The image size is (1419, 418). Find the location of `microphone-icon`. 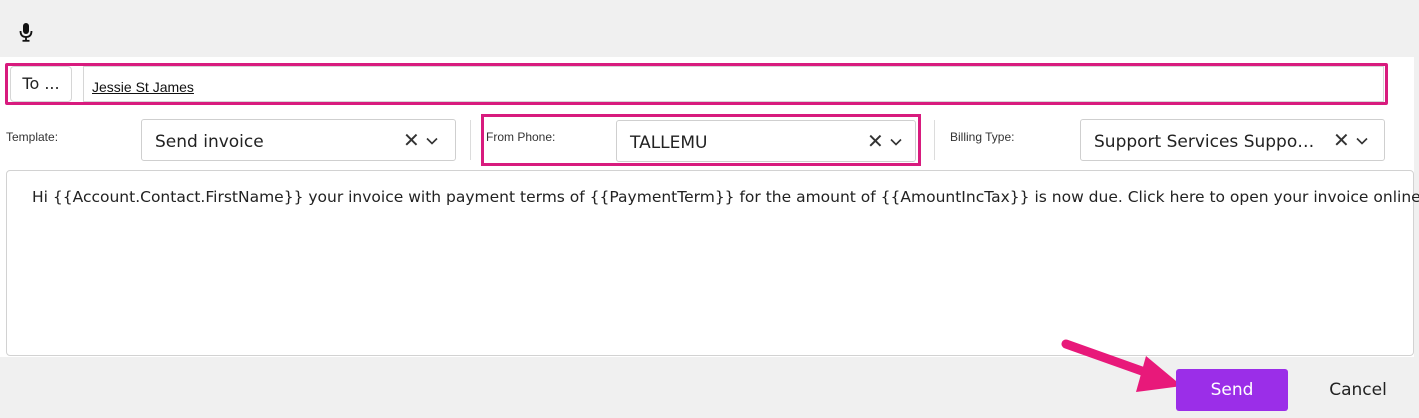

microphone-icon is located at coordinates (26, 32).